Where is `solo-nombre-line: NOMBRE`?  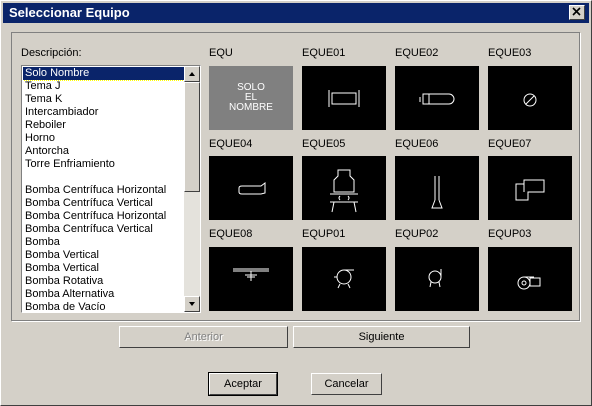
solo-nombre-line: NOMBRE is located at coordinates (251, 107).